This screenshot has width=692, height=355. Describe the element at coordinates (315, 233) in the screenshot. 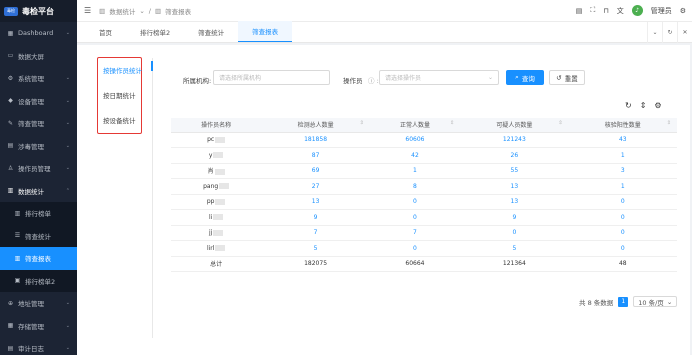

I see `cell-total: 7` at that location.